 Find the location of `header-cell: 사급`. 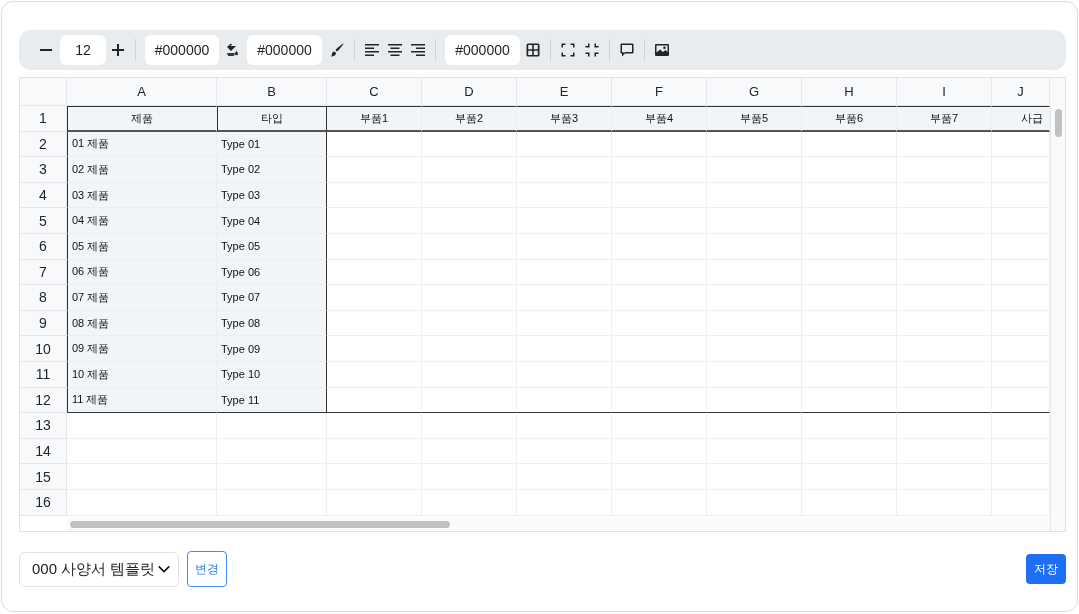

header-cell: 사급 is located at coordinates (1021, 119).